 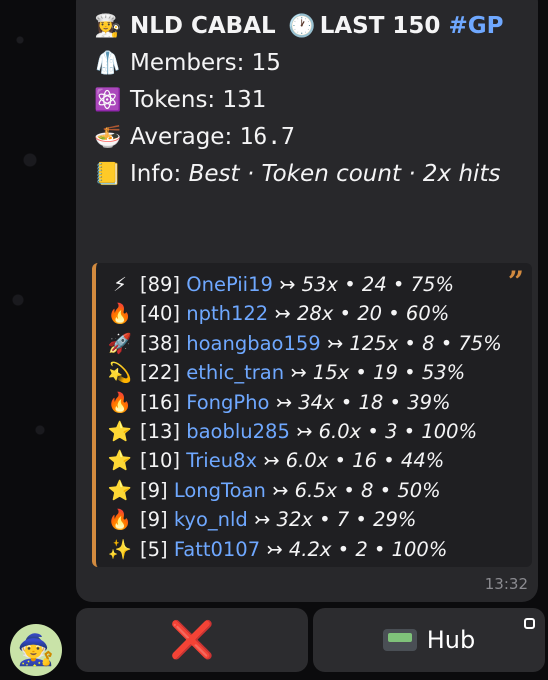 I want to click on quote-icon: ”, so click(x=515, y=281).